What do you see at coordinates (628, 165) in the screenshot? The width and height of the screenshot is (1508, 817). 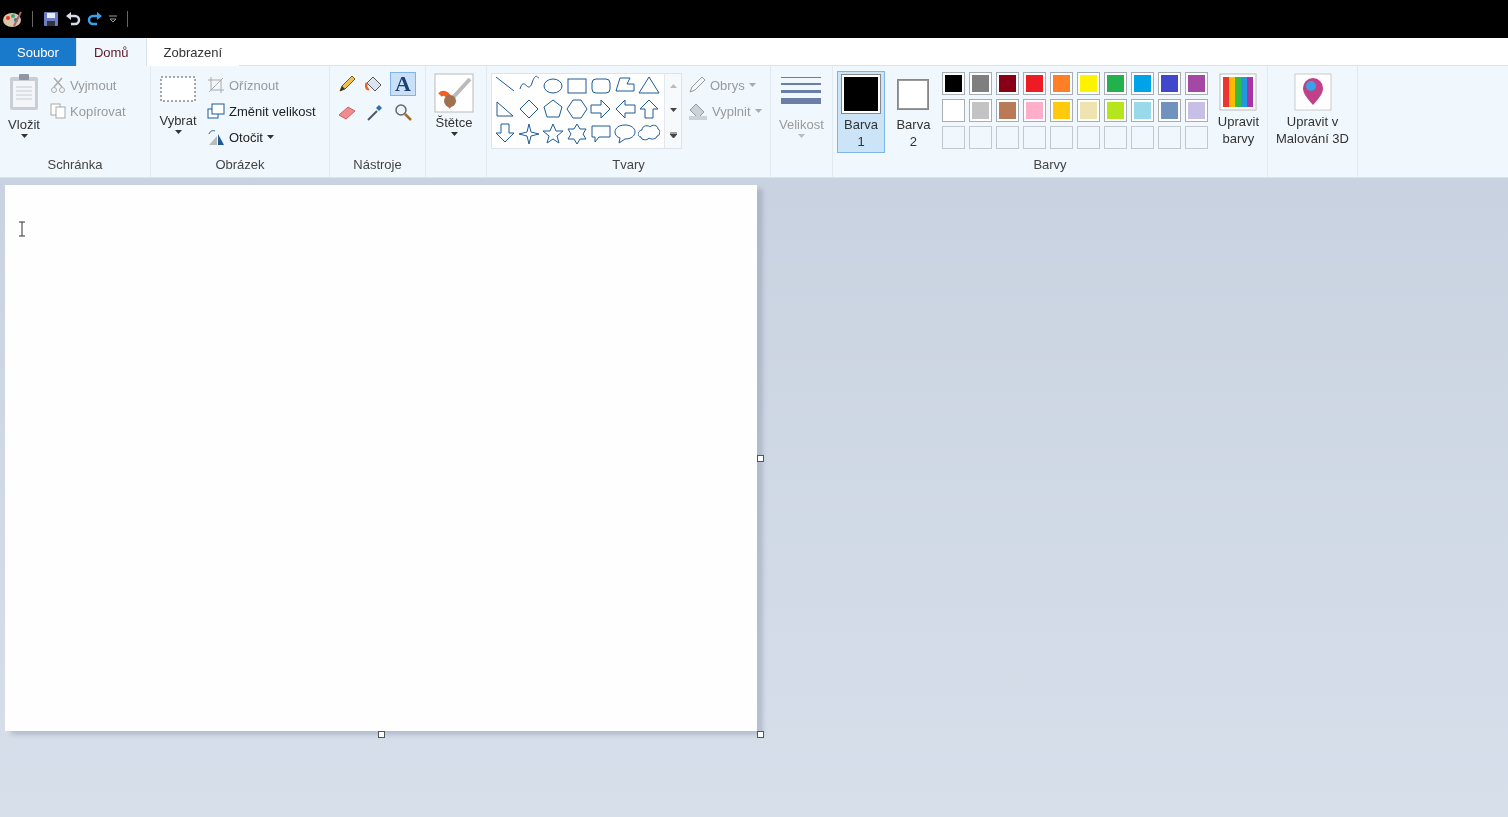 I see `group-label: Tvary` at bounding box center [628, 165].